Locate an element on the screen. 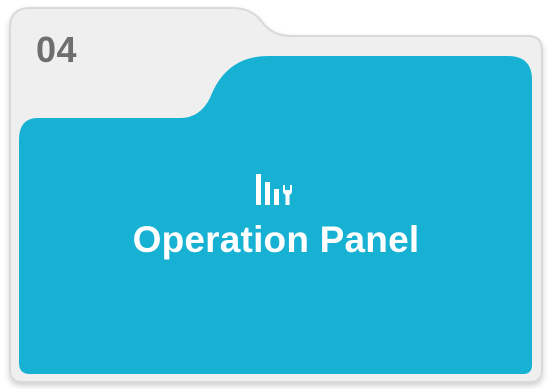 The height and width of the screenshot is (389, 553). tab-number: 04 is located at coordinates (57, 49).